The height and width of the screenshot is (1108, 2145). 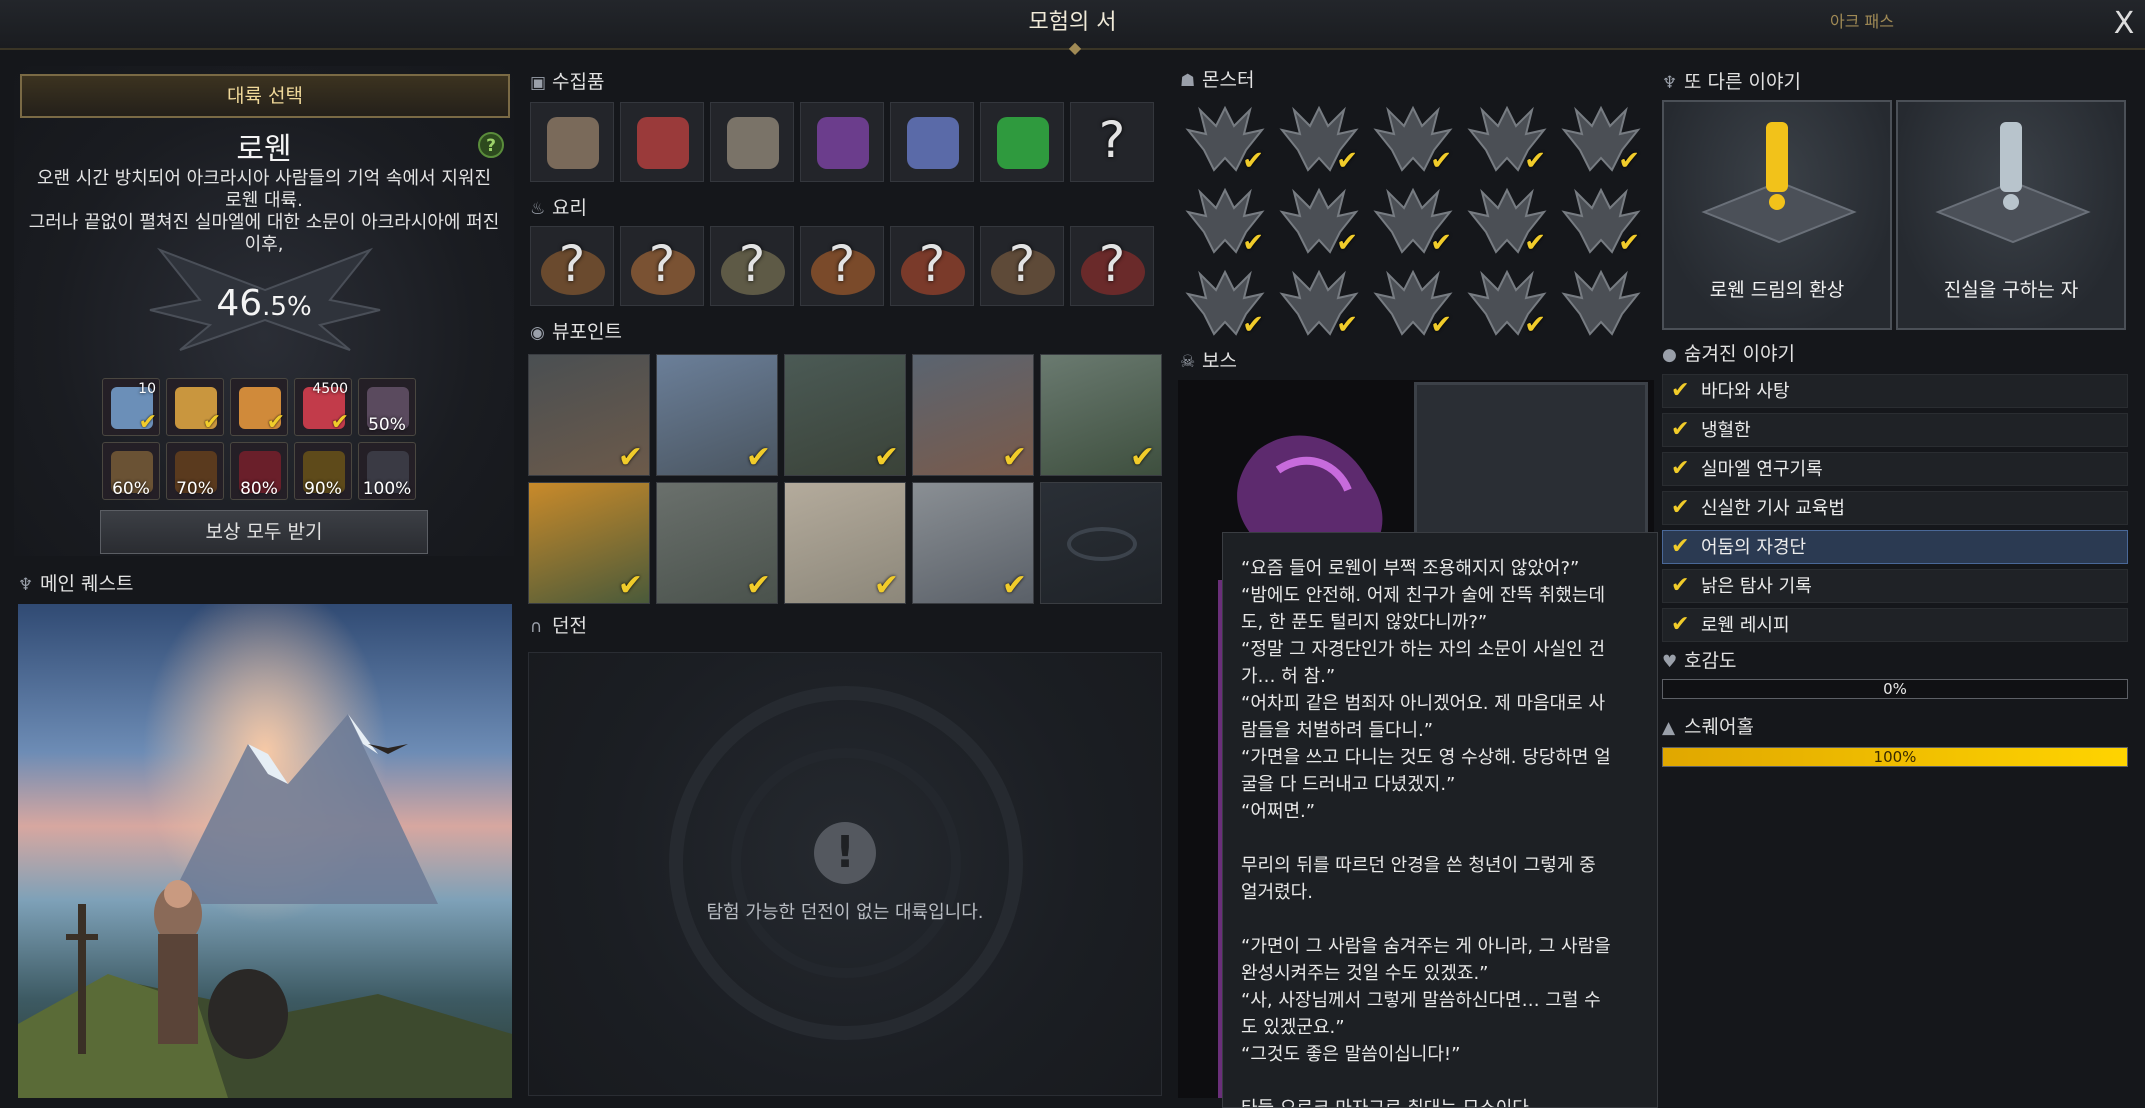 What do you see at coordinates (1421, 1000) in the screenshot?
I see `tooltip-line: “사, 사장님께서 그렇게 말씀하신다면… 그럴 수` at bounding box center [1421, 1000].